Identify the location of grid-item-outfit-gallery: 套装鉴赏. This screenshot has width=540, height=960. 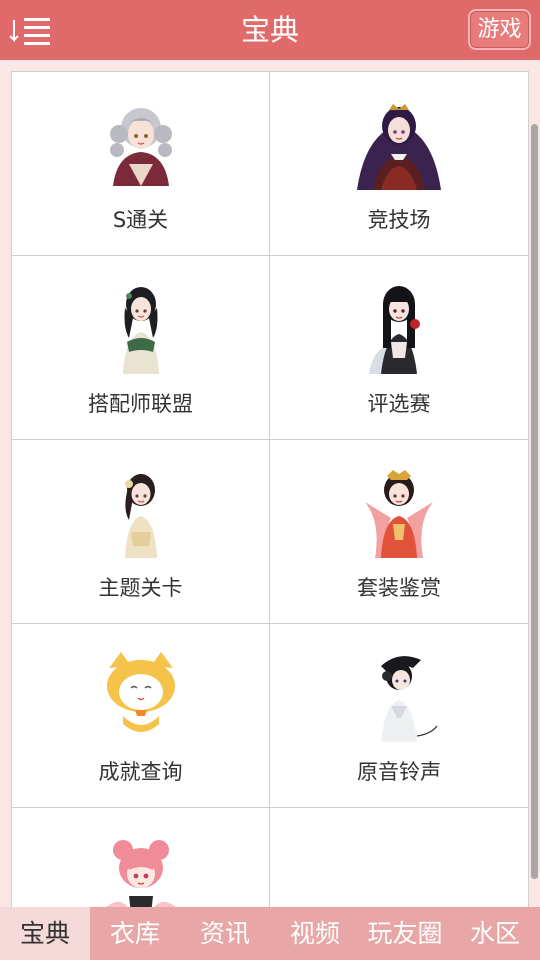
(399, 532).